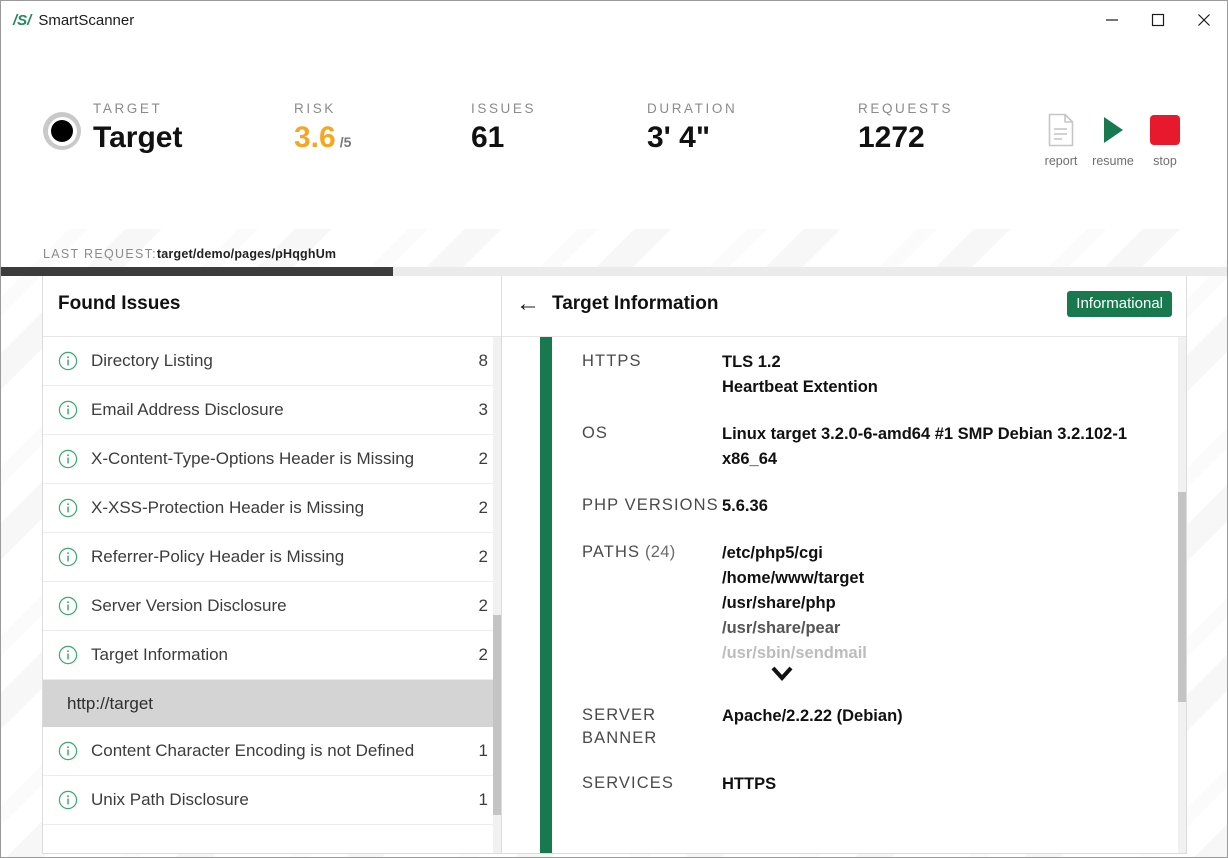 This screenshot has width=1228, height=858. I want to click on issue-detail-title: Target Information, so click(635, 303).